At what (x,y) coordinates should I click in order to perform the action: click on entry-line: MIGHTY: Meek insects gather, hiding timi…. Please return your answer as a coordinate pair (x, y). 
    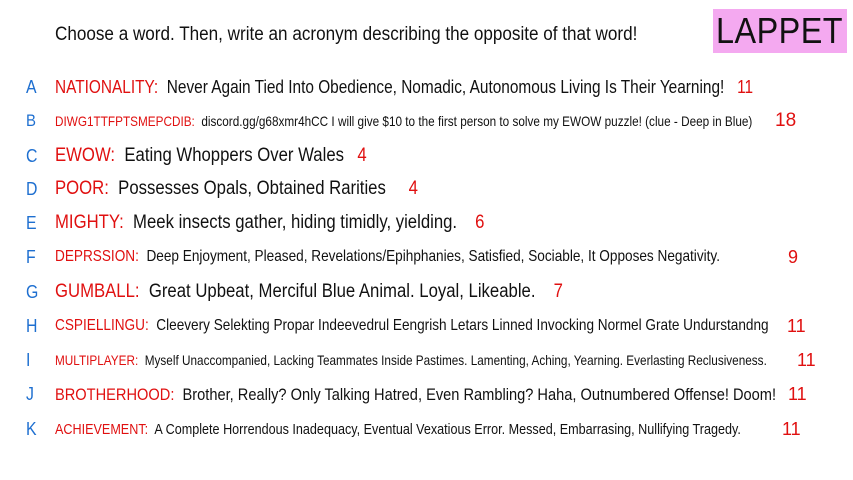
    Looking at the image, I should click on (269, 223).